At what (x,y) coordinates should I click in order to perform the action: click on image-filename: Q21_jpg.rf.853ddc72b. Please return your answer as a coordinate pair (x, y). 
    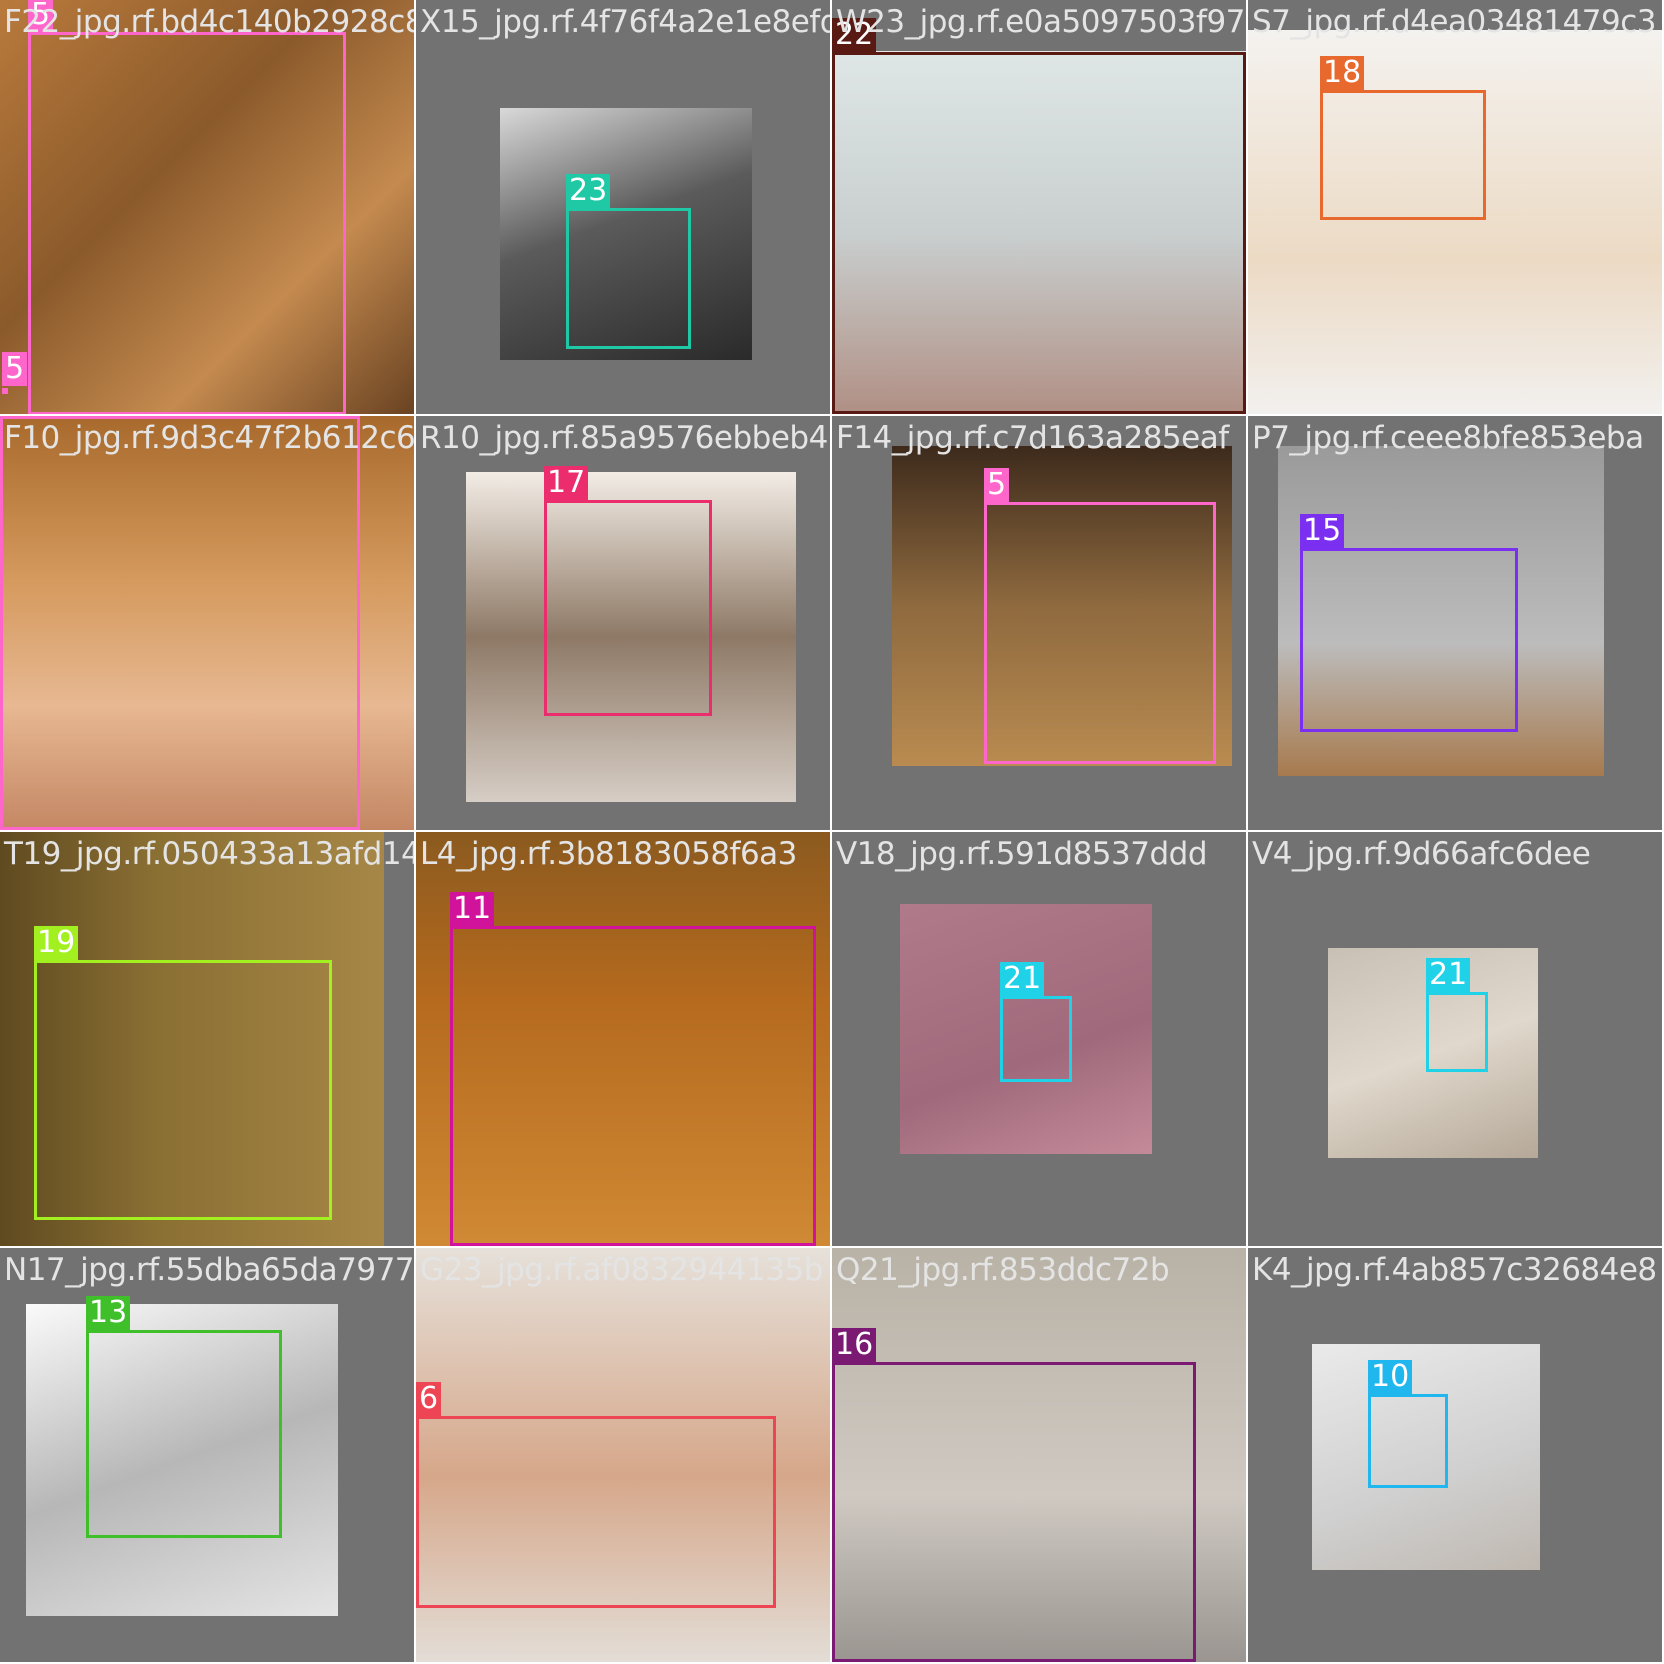
    Looking at the image, I should click on (1003, 1270).